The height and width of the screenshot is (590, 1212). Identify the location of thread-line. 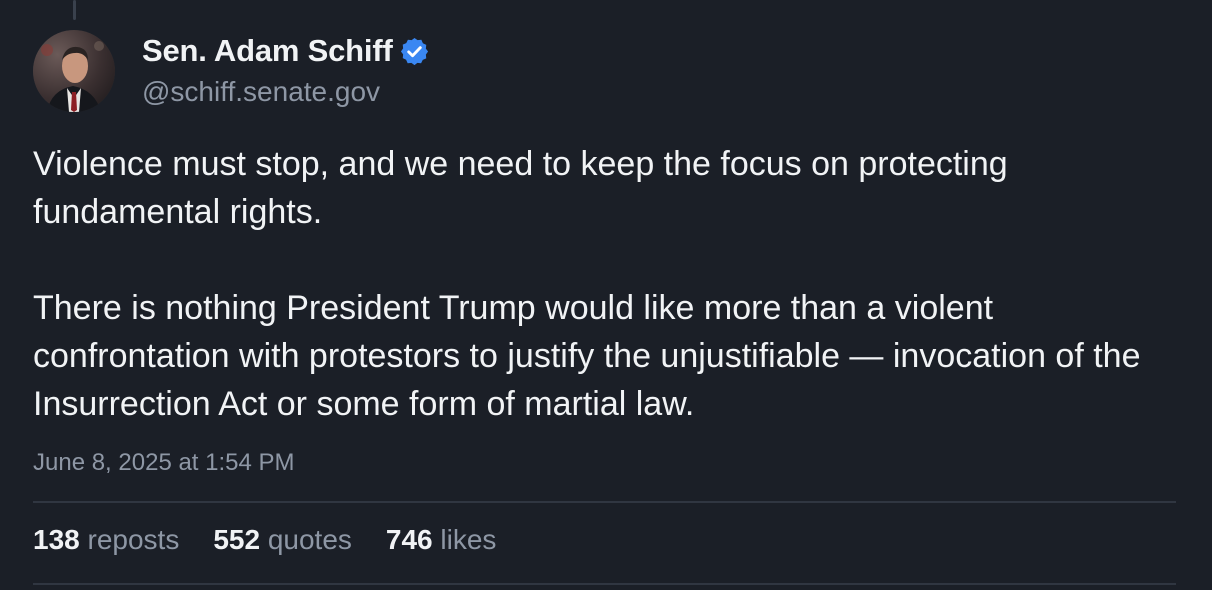
(74, 10).